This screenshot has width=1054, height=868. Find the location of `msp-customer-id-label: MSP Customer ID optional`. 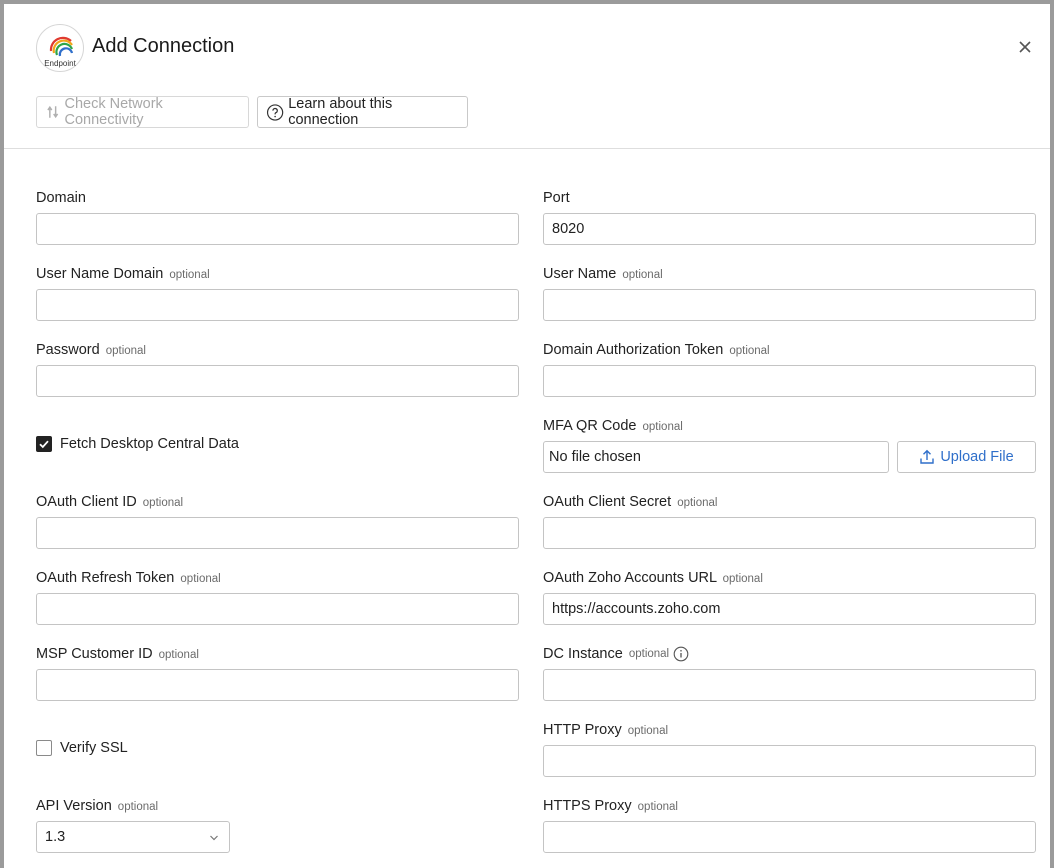

msp-customer-id-label: MSP Customer ID optional is located at coordinates (117, 654).